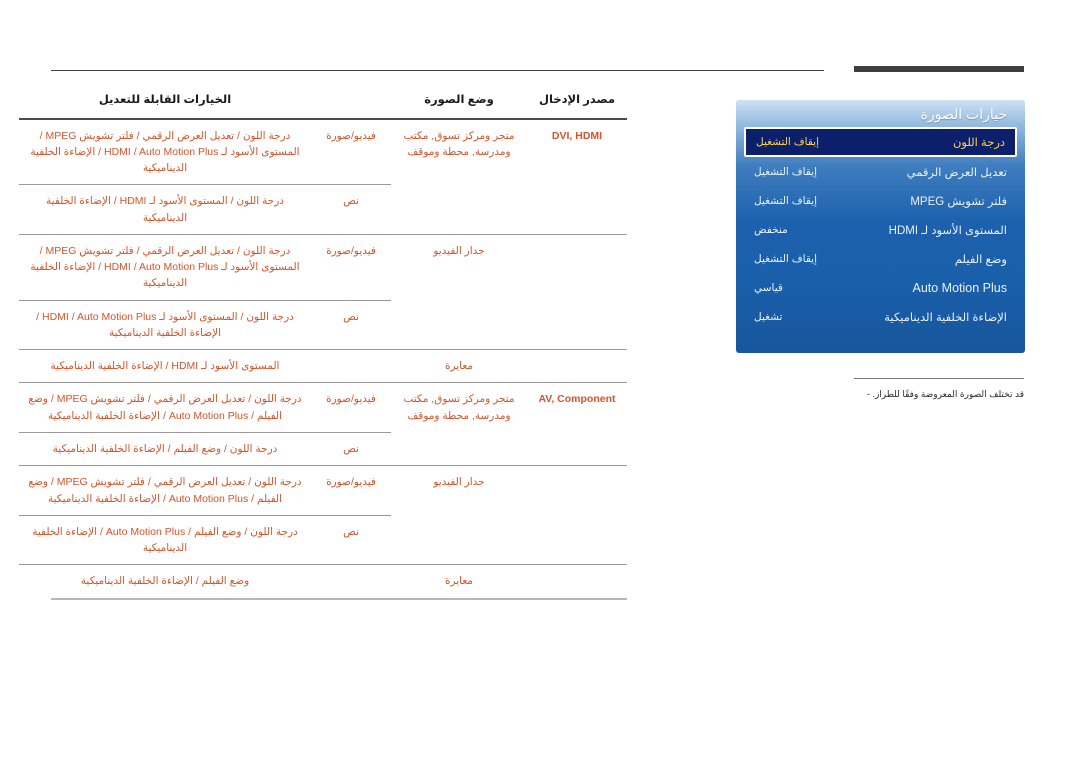 Image resolution: width=1080 pixels, height=763 pixels. Describe the element at coordinates (880, 258) in the screenshot. I see `osd-menu-item-film-mode: وضع الفيلم إيقاف التشغيل` at that location.